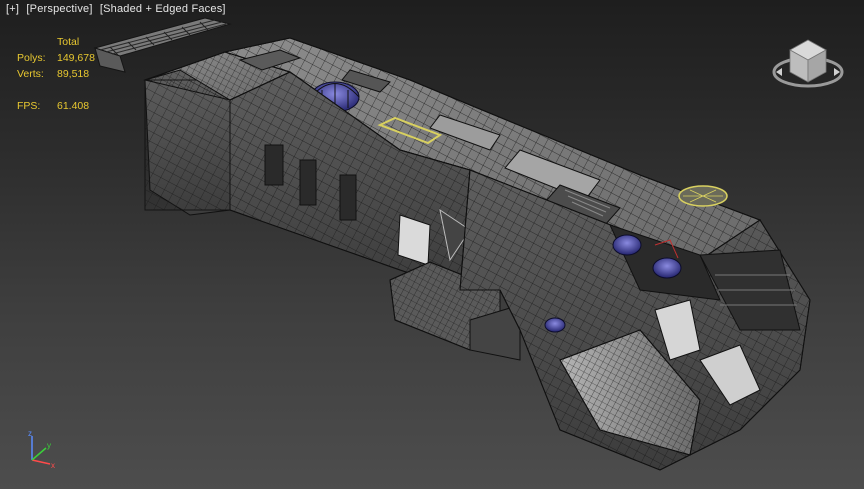 The image size is (864, 489). What do you see at coordinates (703, 196) in the screenshot?
I see `sensor-dish` at bounding box center [703, 196].